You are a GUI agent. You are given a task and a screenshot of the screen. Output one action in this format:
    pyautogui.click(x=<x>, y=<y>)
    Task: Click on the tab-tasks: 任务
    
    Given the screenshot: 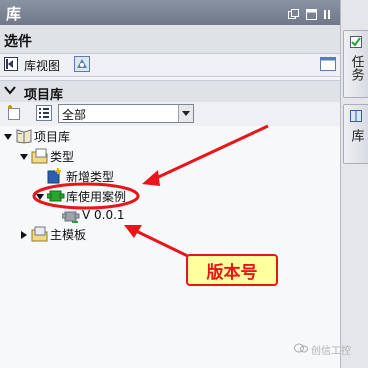 What is the action you would take?
    pyautogui.click(x=355, y=64)
    